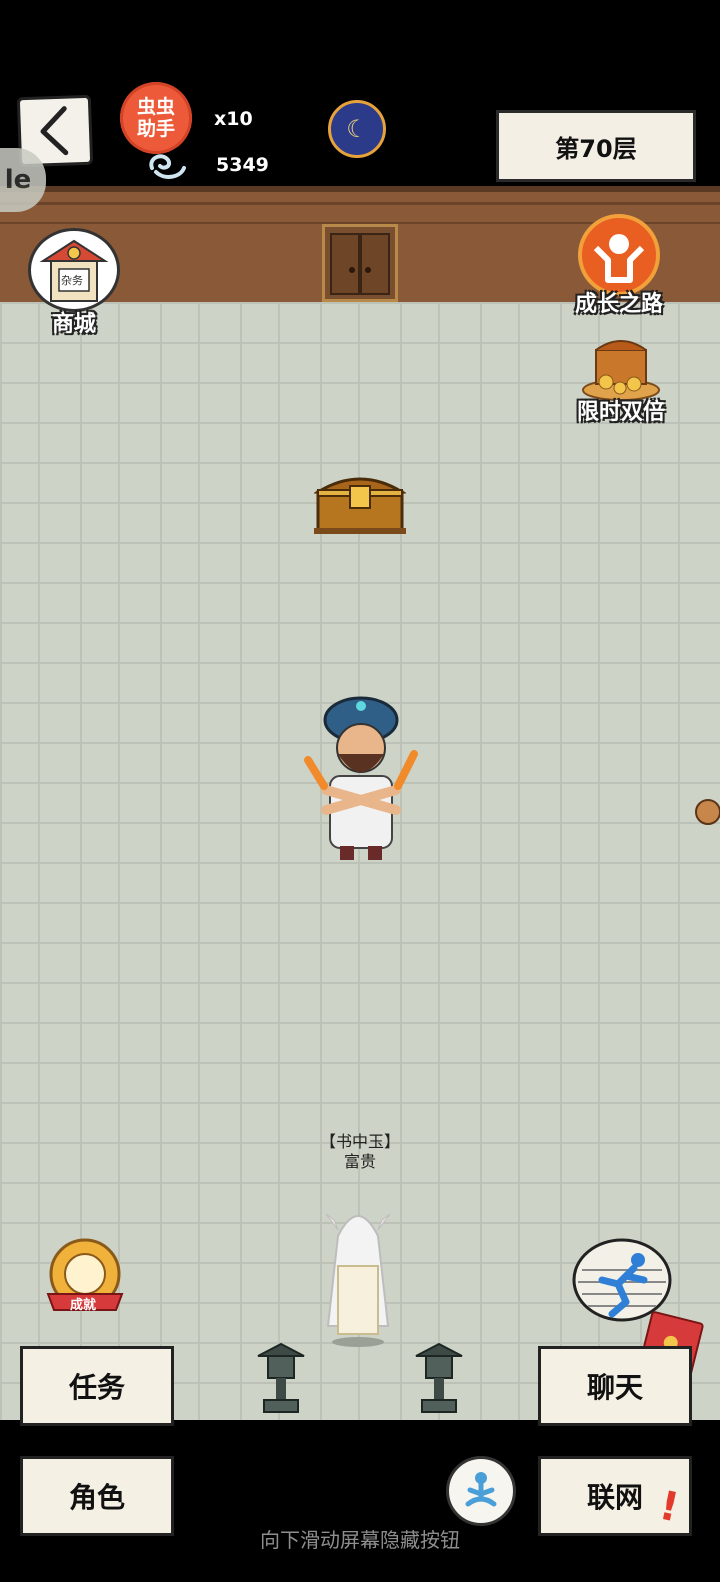  What do you see at coordinates (359, 1141) in the screenshot?
I see `npc-title: 【书中玉】` at bounding box center [359, 1141].